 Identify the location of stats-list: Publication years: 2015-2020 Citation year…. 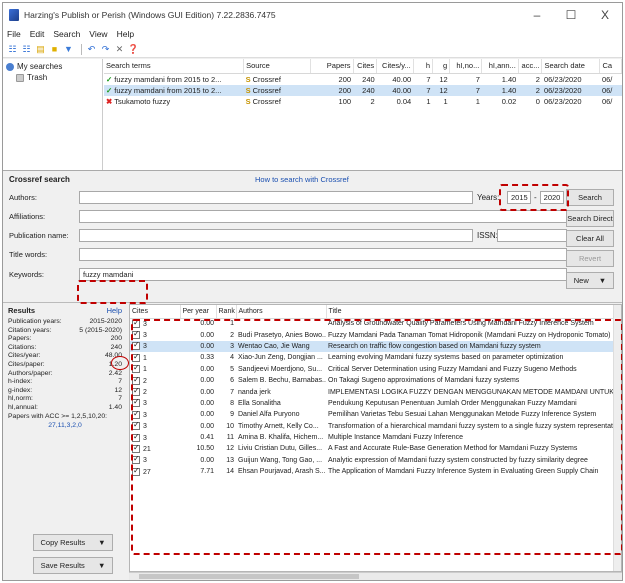
(65, 369).